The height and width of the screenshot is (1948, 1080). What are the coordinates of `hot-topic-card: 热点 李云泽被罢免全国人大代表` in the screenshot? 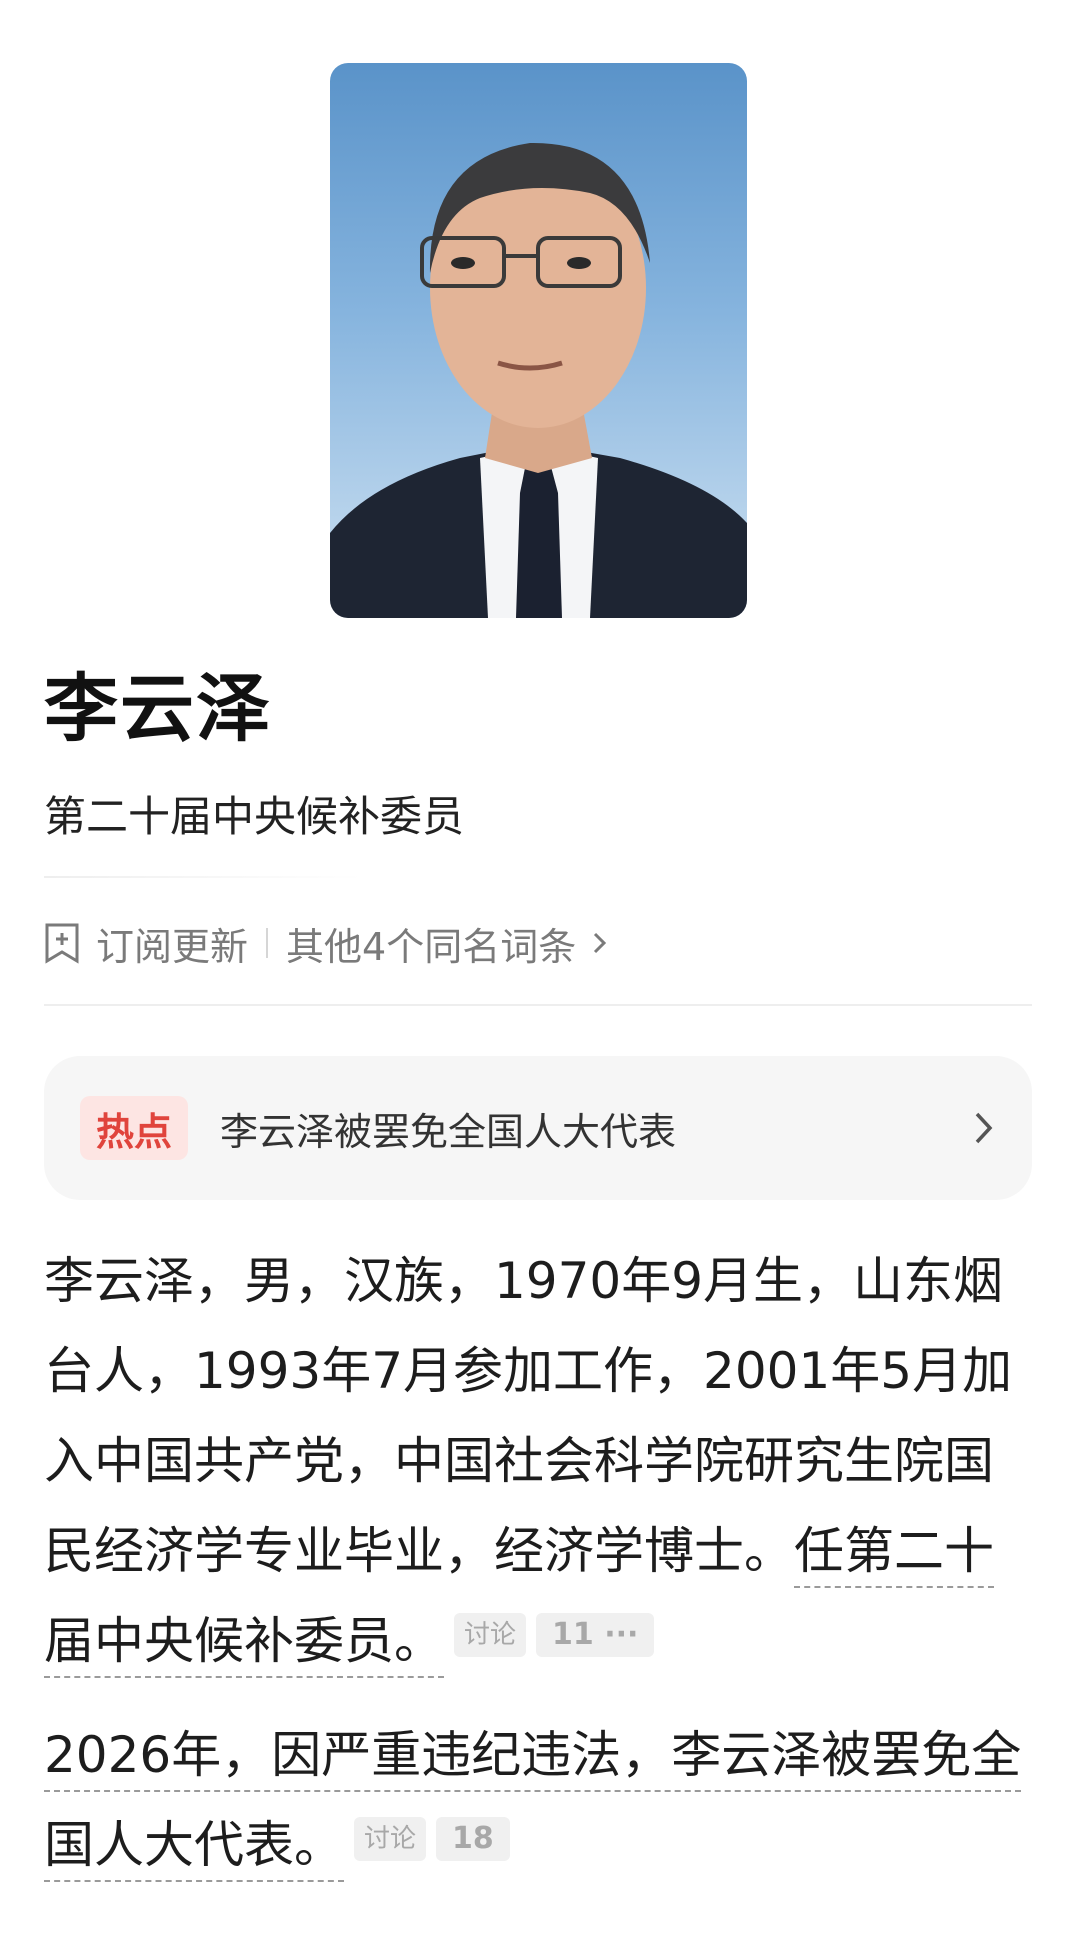 It's located at (538, 1128).